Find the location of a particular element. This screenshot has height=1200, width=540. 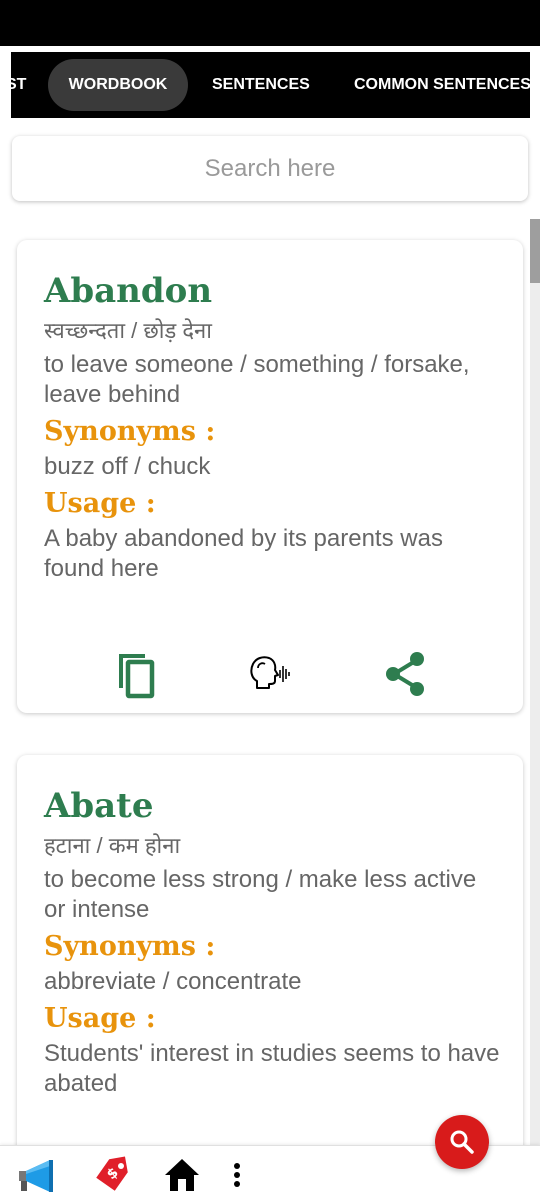

copy-button is located at coordinates (135, 674).